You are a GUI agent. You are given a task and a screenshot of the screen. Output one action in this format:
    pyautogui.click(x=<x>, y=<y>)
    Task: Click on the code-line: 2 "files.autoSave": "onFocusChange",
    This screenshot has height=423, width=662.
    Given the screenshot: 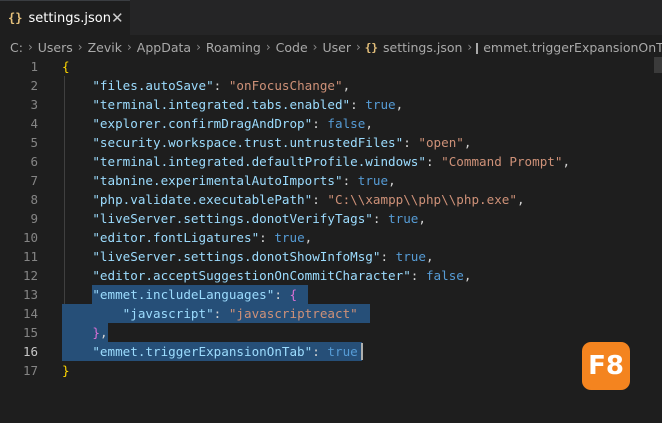 What is the action you would take?
    pyautogui.click(x=331, y=85)
    